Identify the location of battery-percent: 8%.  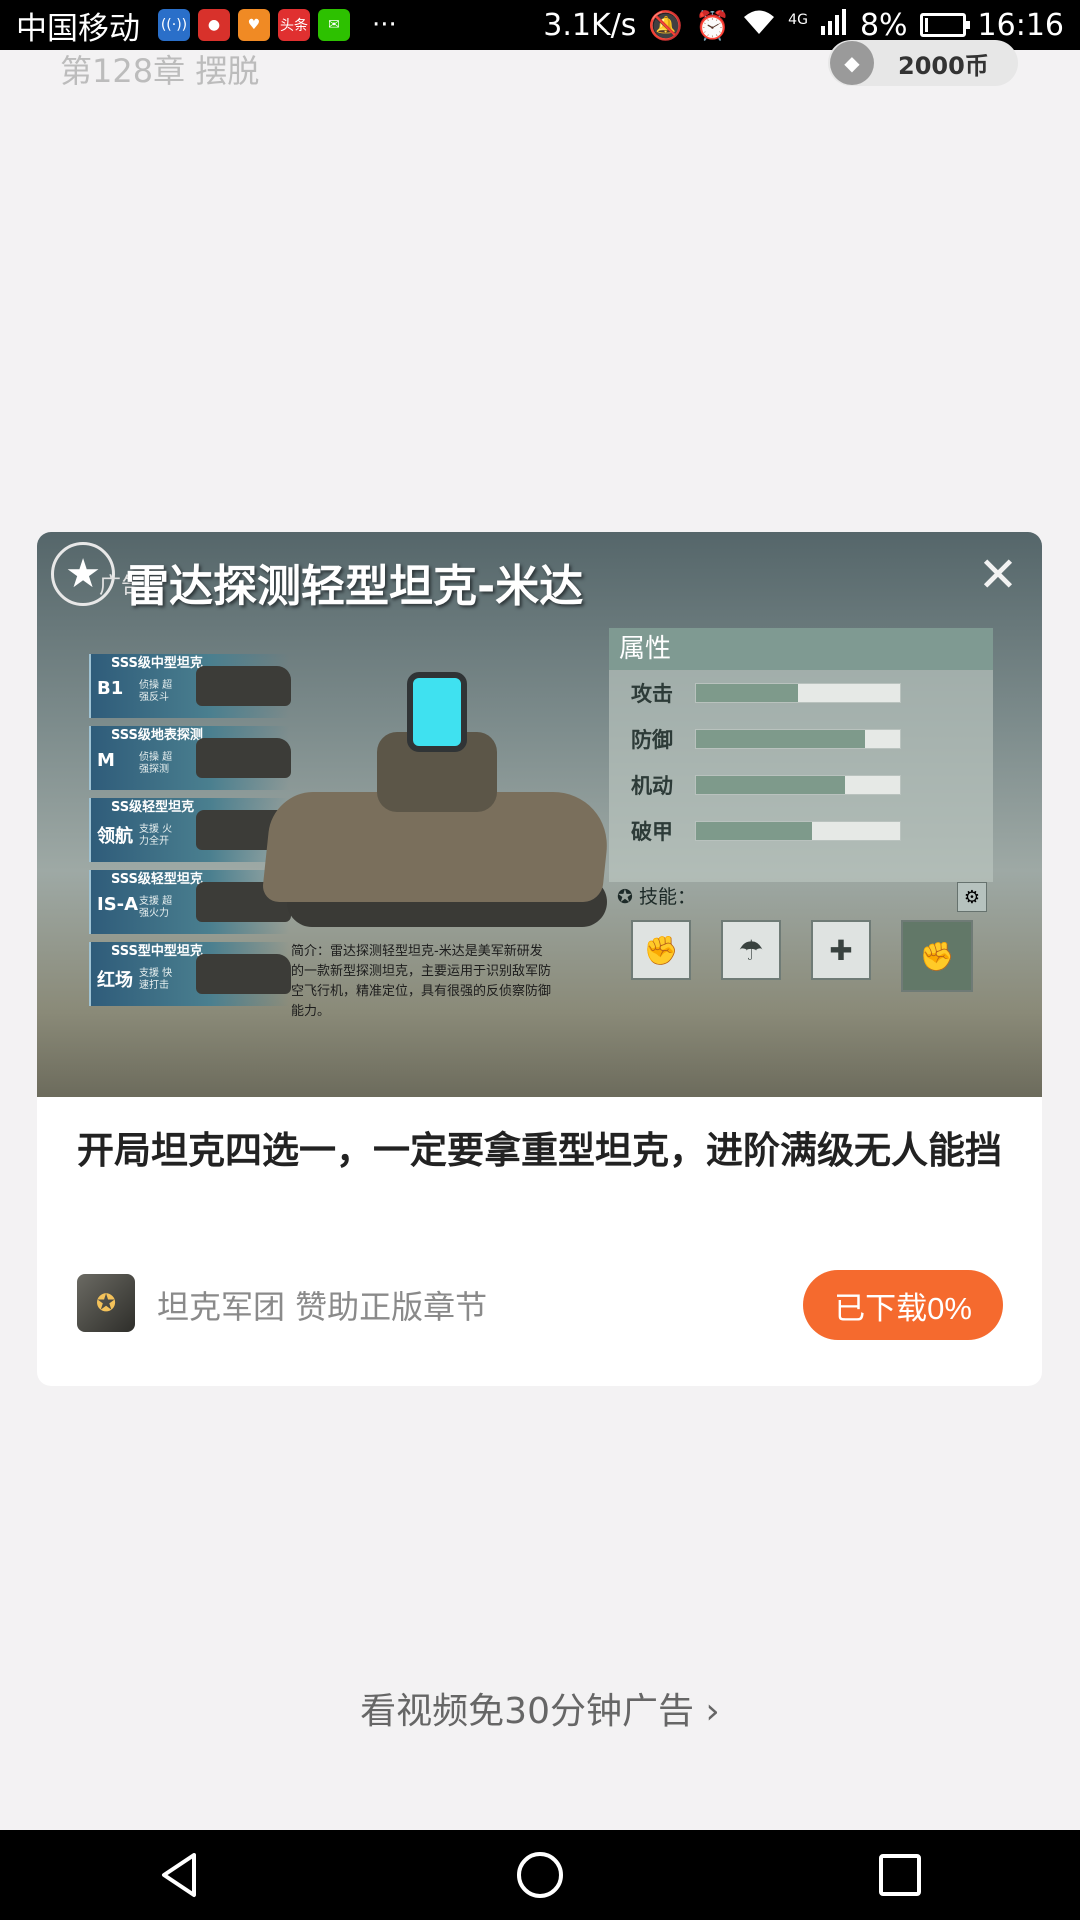
(883, 25).